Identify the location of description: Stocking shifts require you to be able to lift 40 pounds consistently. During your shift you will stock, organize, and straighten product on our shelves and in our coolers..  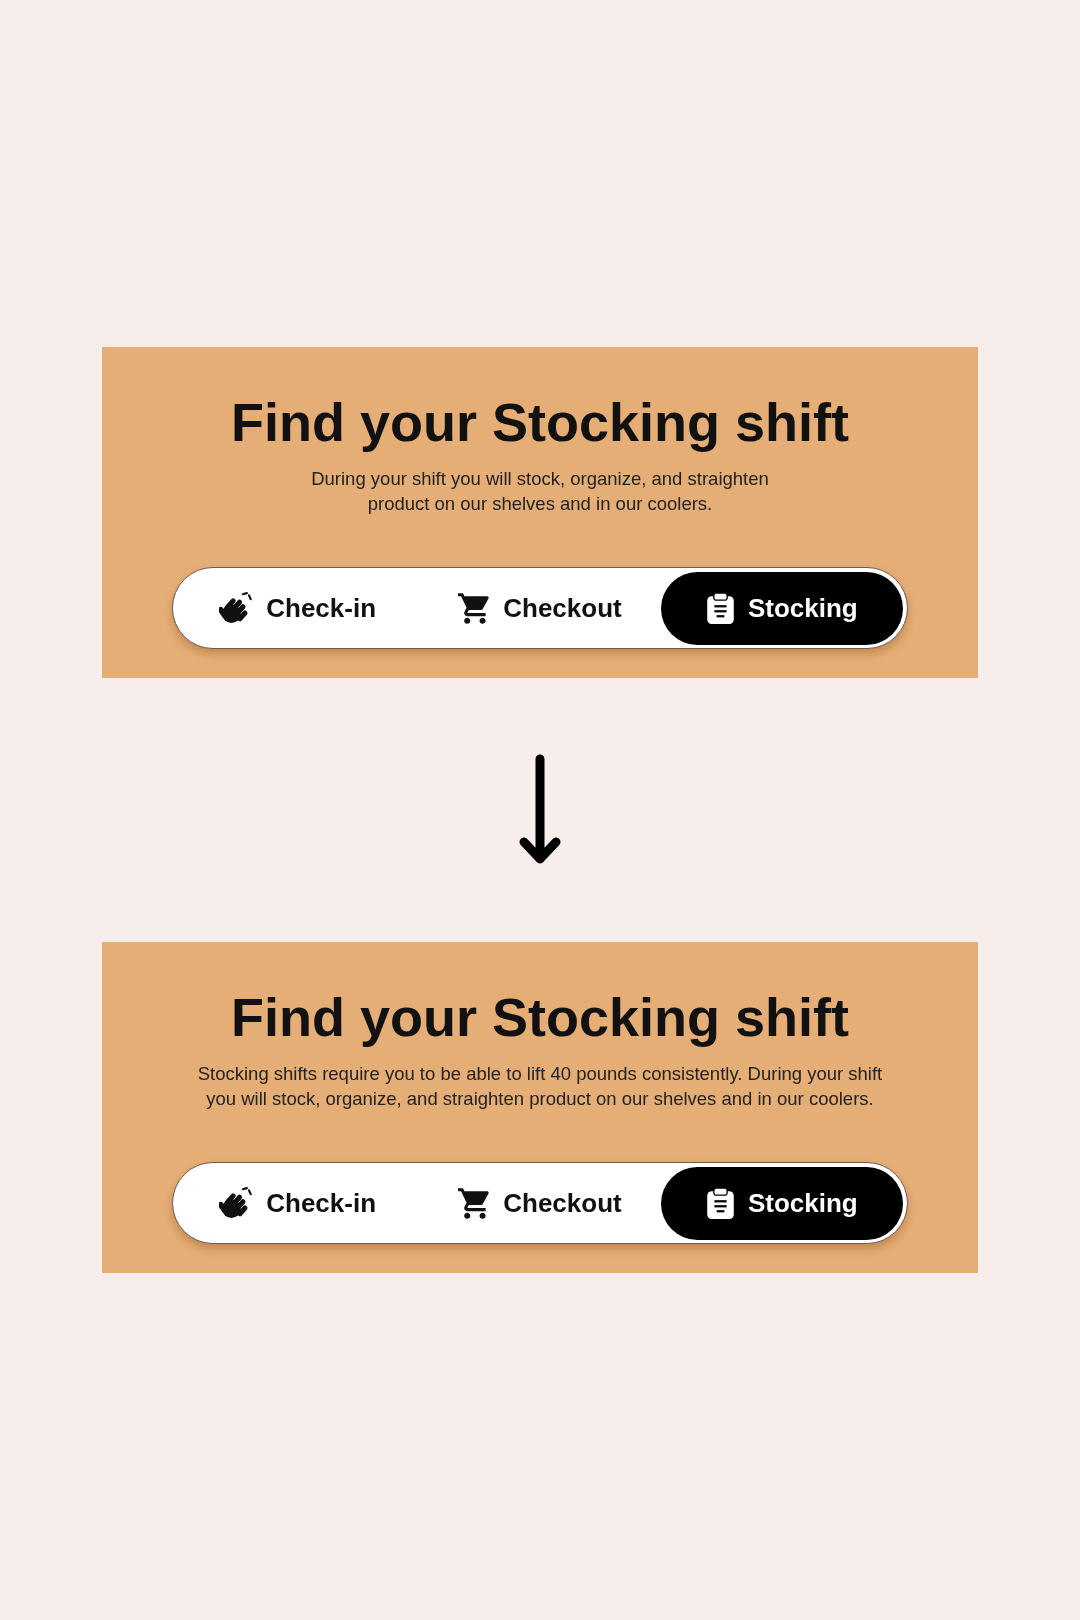
(540, 1086).